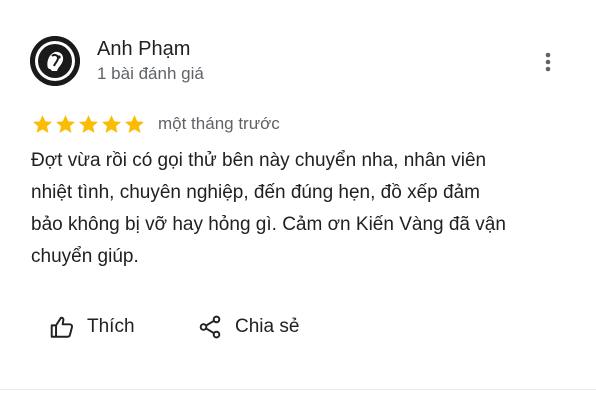 This screenshot has width=596, height=400. Describe the element at coordinates (298, 389) in the screenshot. I see `divider` at that location.